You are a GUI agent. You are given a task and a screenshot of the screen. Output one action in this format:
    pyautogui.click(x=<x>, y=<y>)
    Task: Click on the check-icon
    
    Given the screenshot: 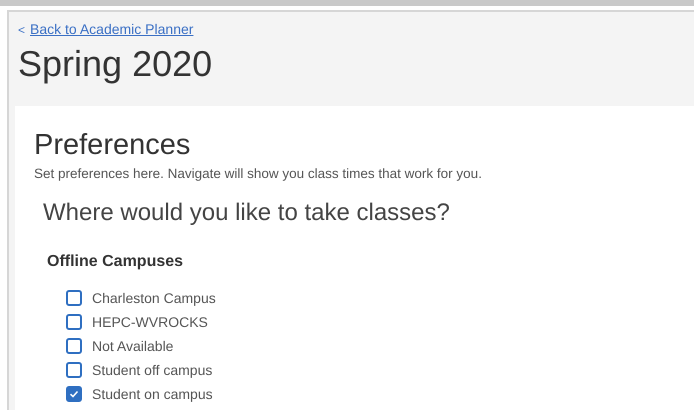 What is the action you would take?
    pyautogui.click(x=74, y=394)
    